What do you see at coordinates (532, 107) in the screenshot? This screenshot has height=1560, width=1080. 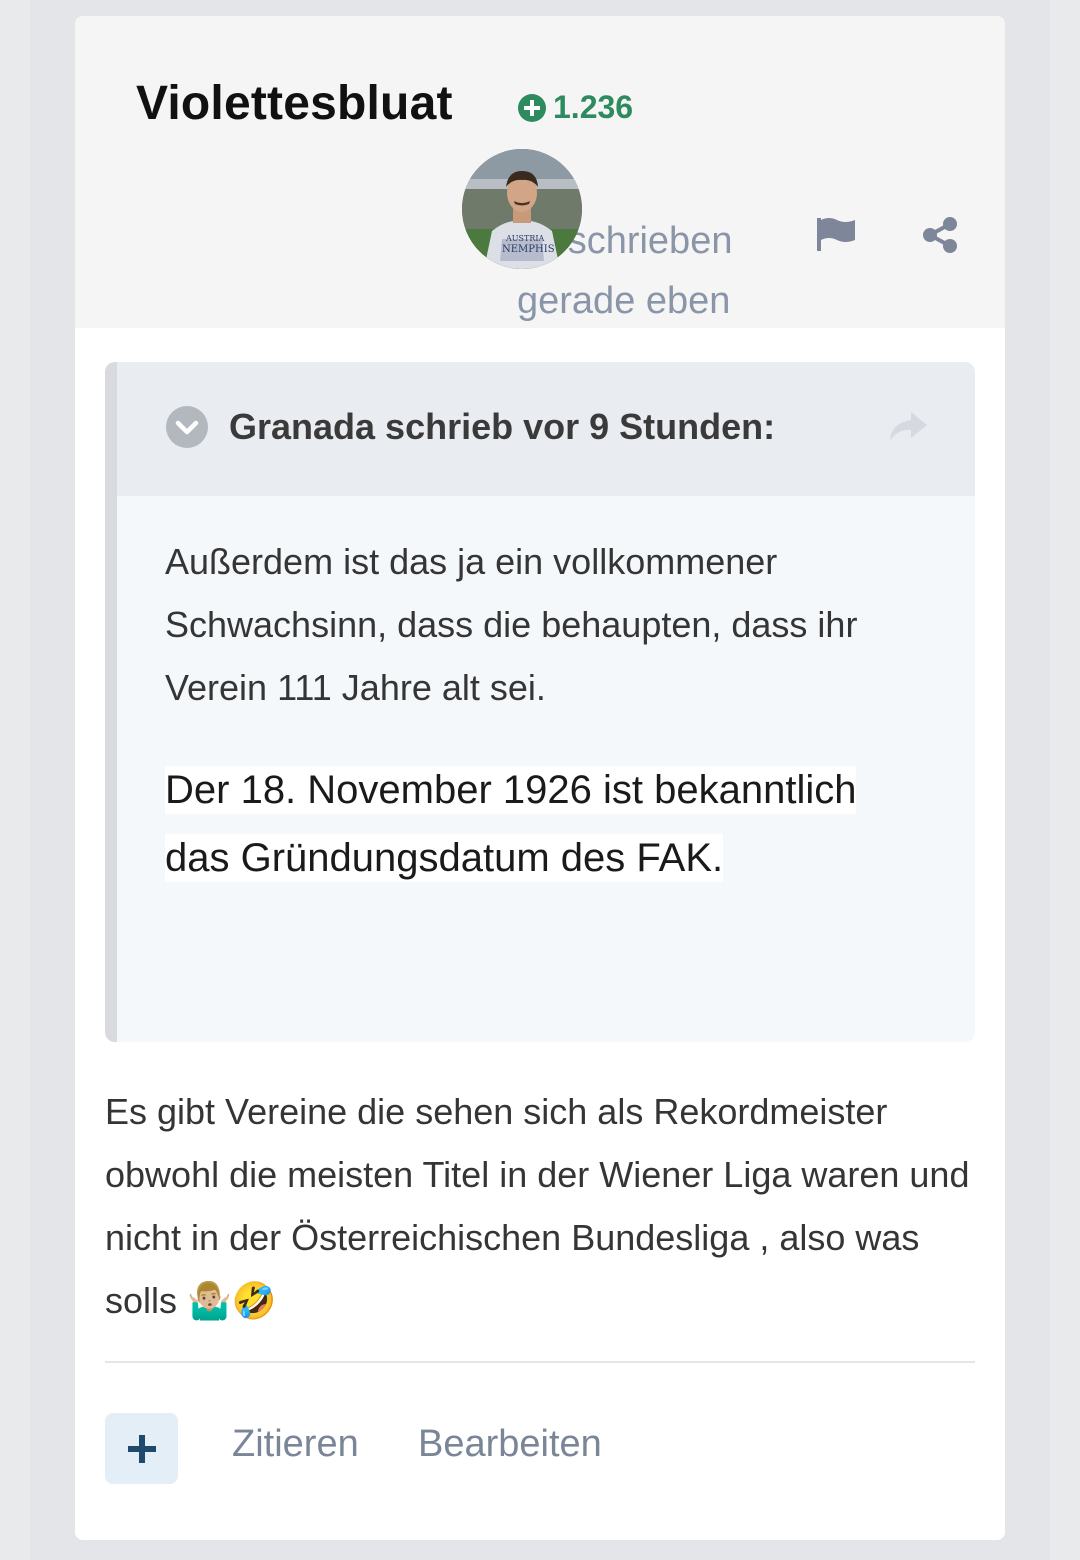 I see `plus-circle-icon` at bounding box center [532, 107].